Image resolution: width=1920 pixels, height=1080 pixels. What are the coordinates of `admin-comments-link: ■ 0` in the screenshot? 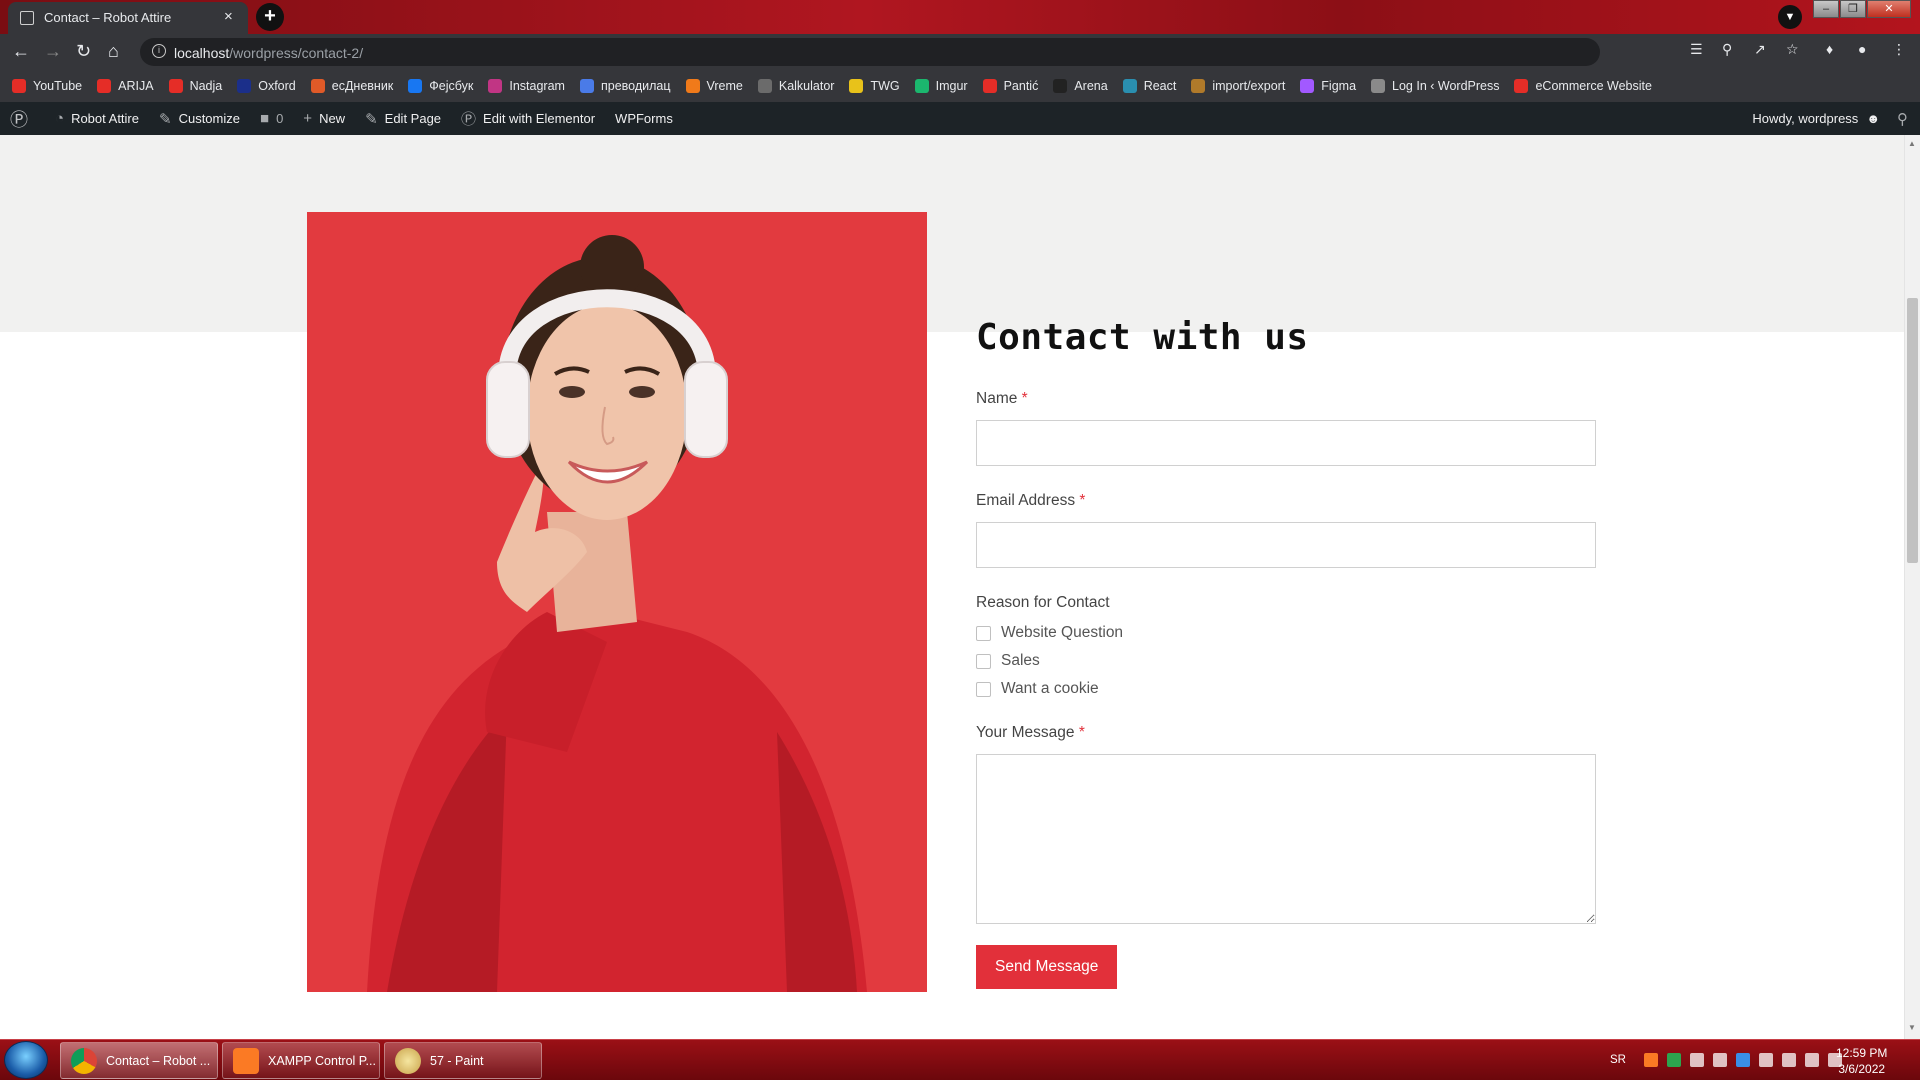 It's located at (271, 118).